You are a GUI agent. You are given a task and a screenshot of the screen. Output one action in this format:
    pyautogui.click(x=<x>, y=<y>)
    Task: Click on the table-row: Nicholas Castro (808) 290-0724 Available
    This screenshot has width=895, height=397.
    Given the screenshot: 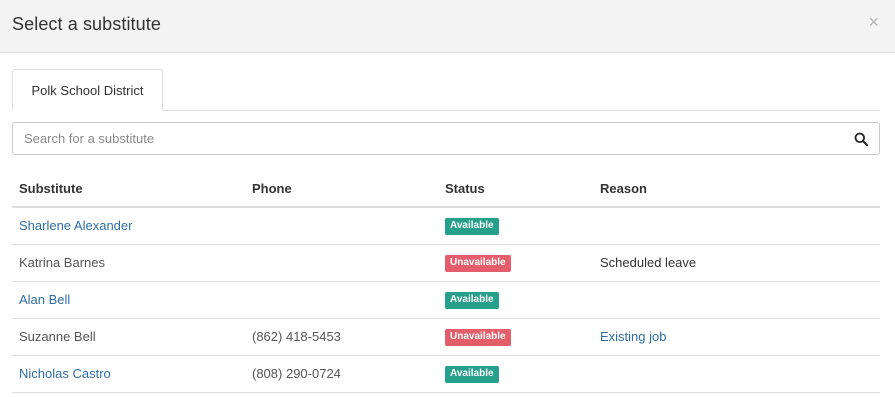 What is the action you would take?
    pyautogui.click(x=446, y=374)
    